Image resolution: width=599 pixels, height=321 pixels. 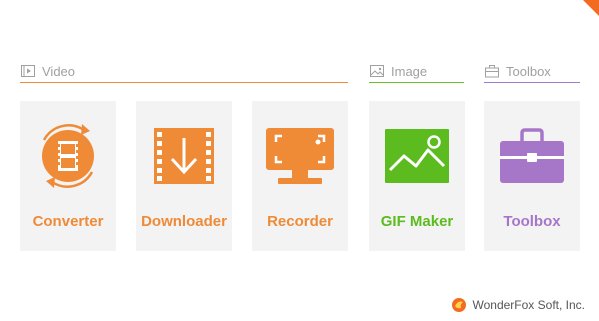 I want to click on video-section-label: Video, so click(x=59, y=71).